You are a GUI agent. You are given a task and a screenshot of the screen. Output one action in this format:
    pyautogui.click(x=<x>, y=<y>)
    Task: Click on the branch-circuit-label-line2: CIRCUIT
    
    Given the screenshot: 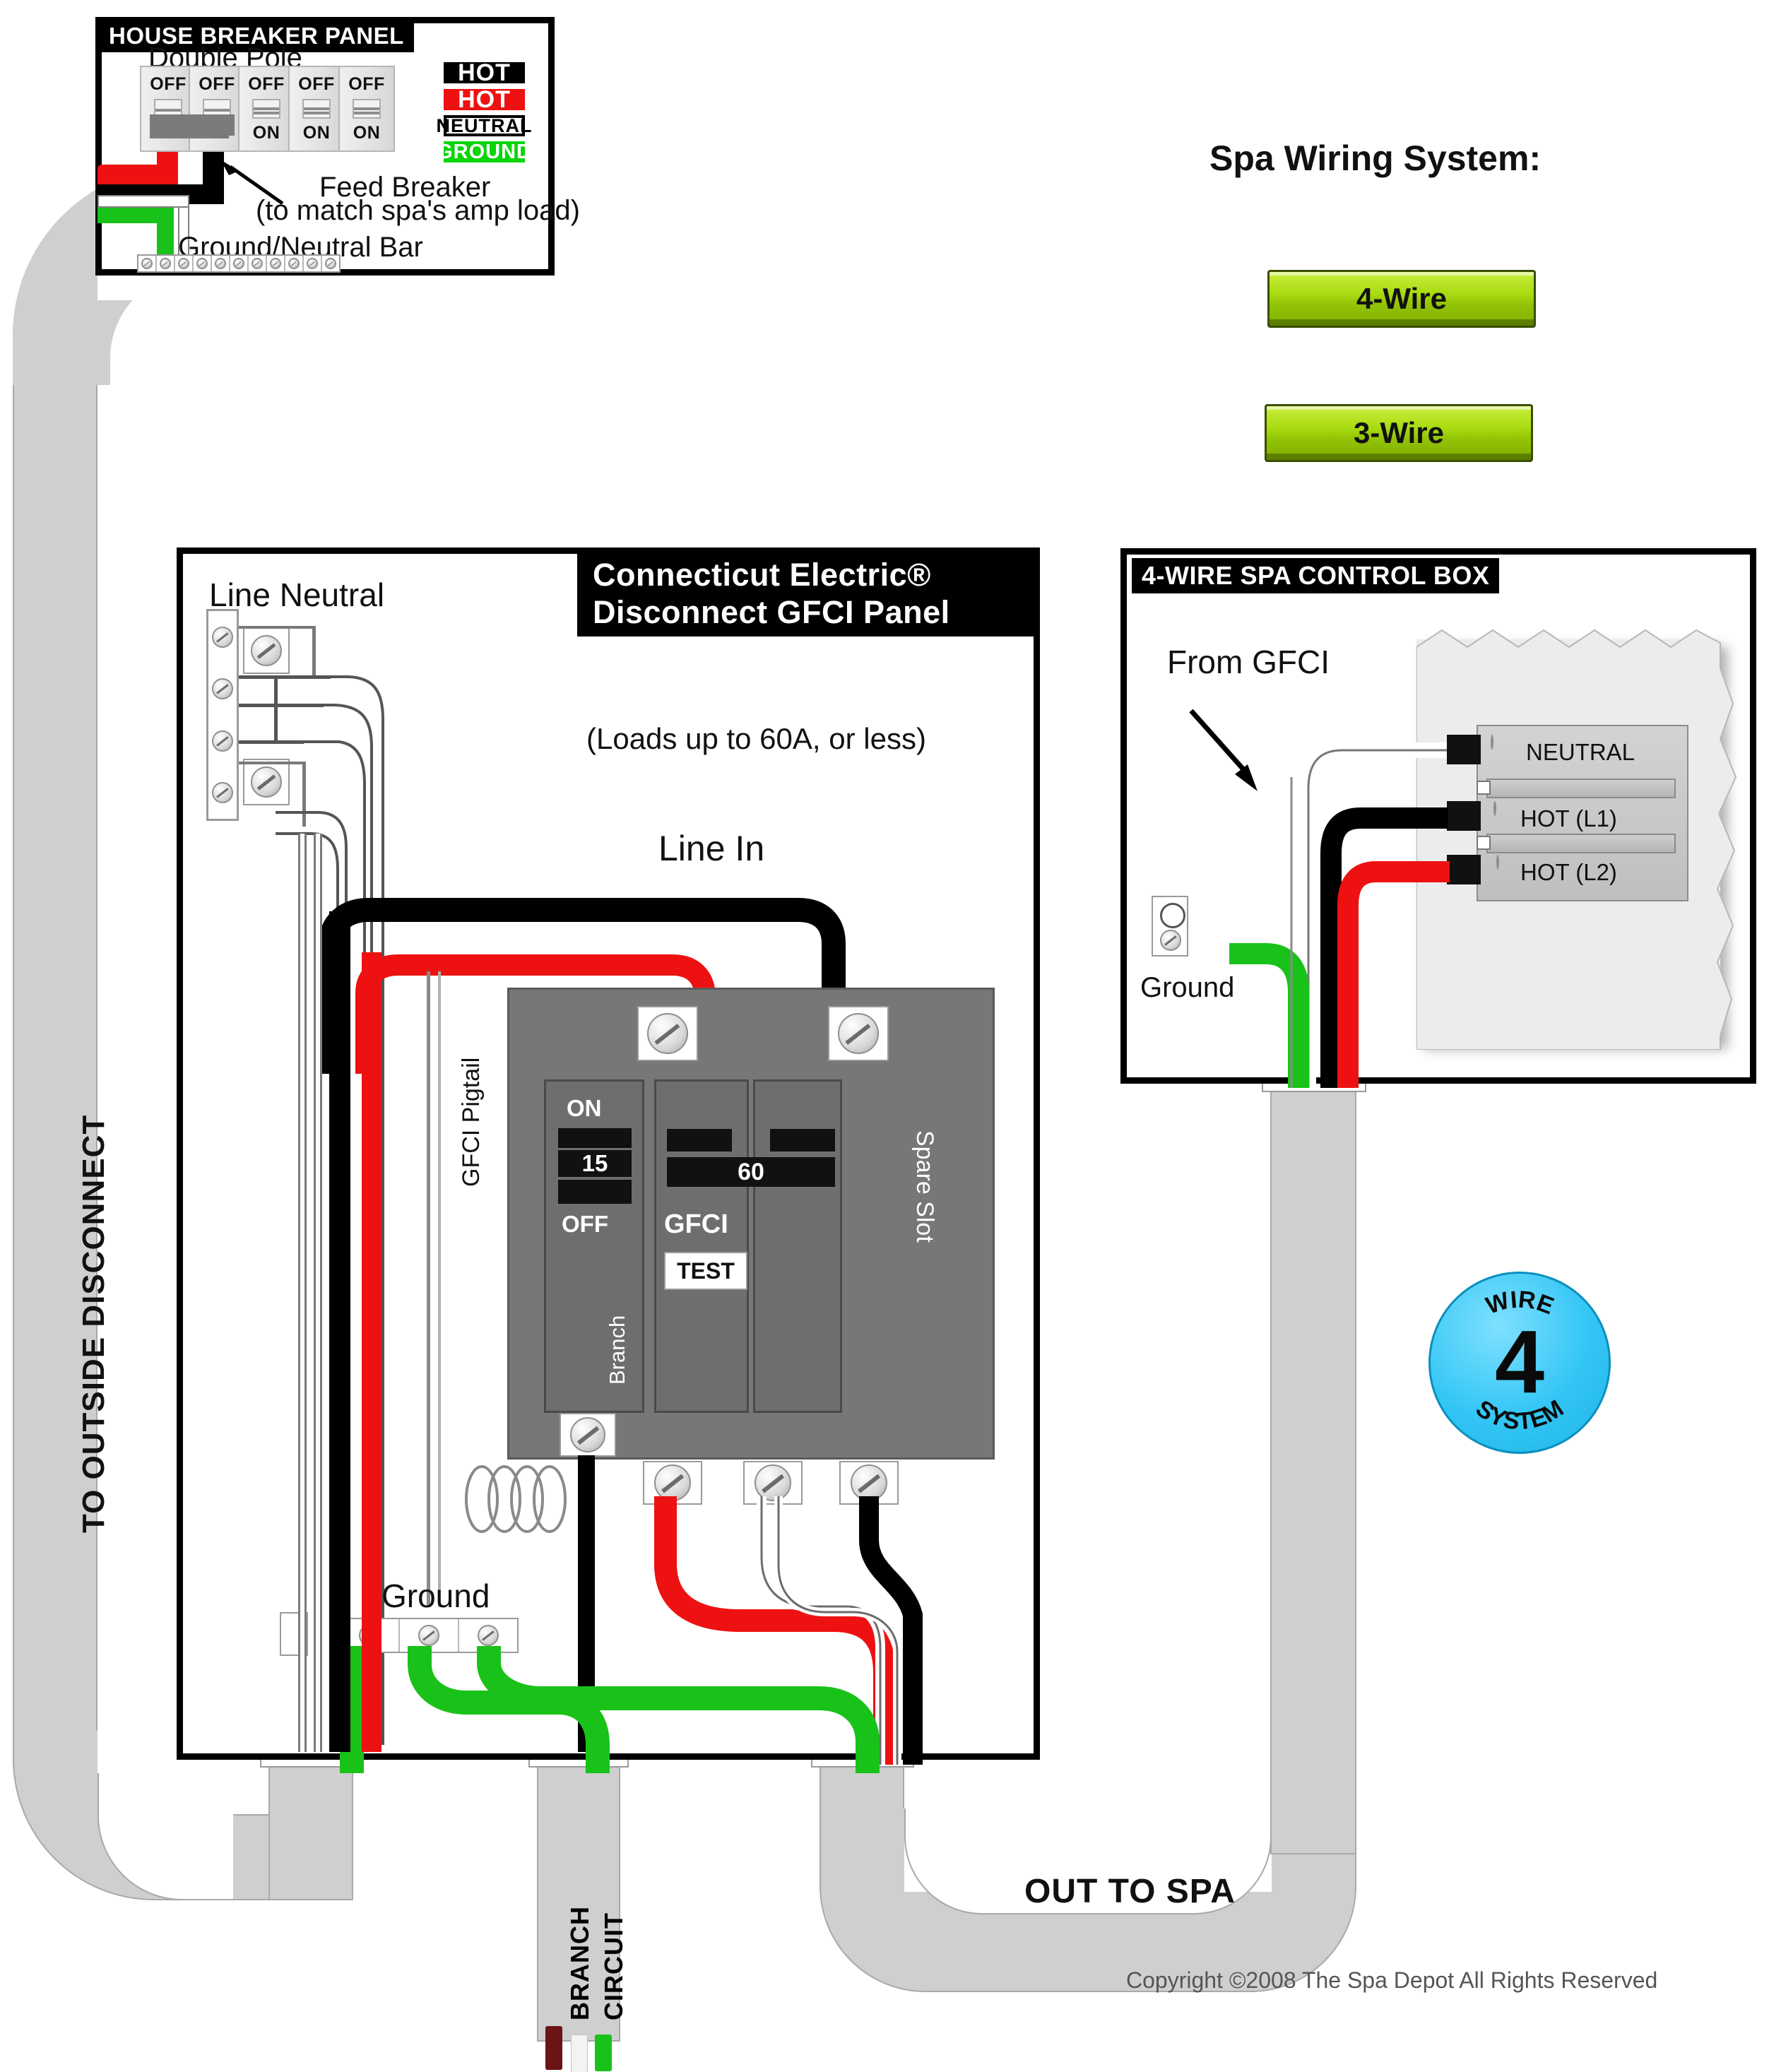 What is the action you would take?
    pyautogui.click(x=613, y=1966)
    